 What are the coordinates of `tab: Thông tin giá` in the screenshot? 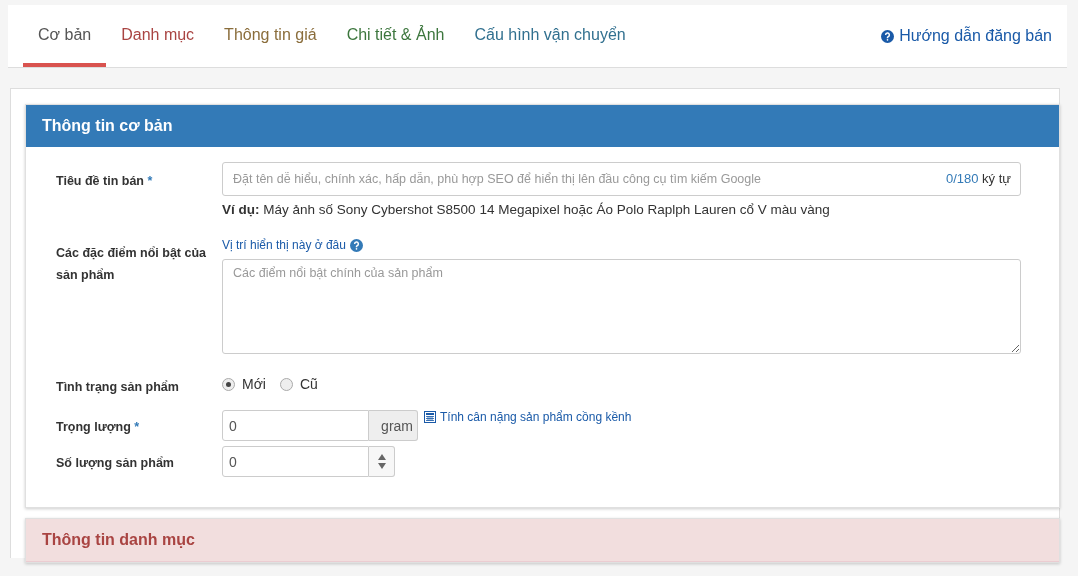 It's located at (270, 36).